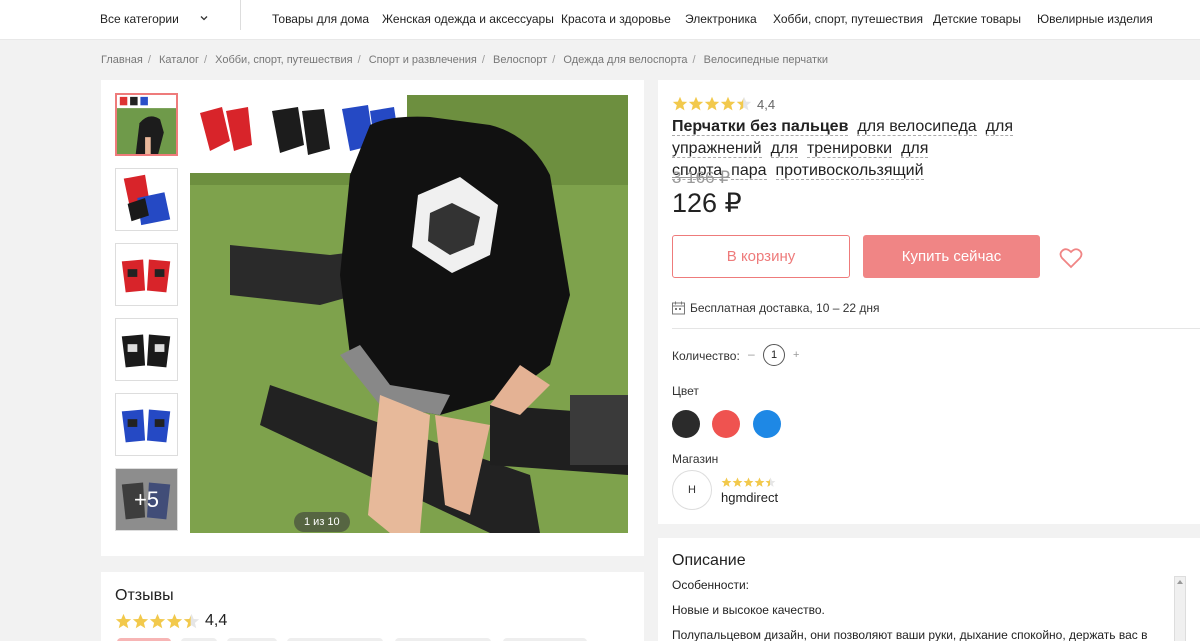  Describe the element at coordinates (468, 19) in the screenshot. I see `nav-item-womens-clothing: Женская одежда и аксессуары` at that location.